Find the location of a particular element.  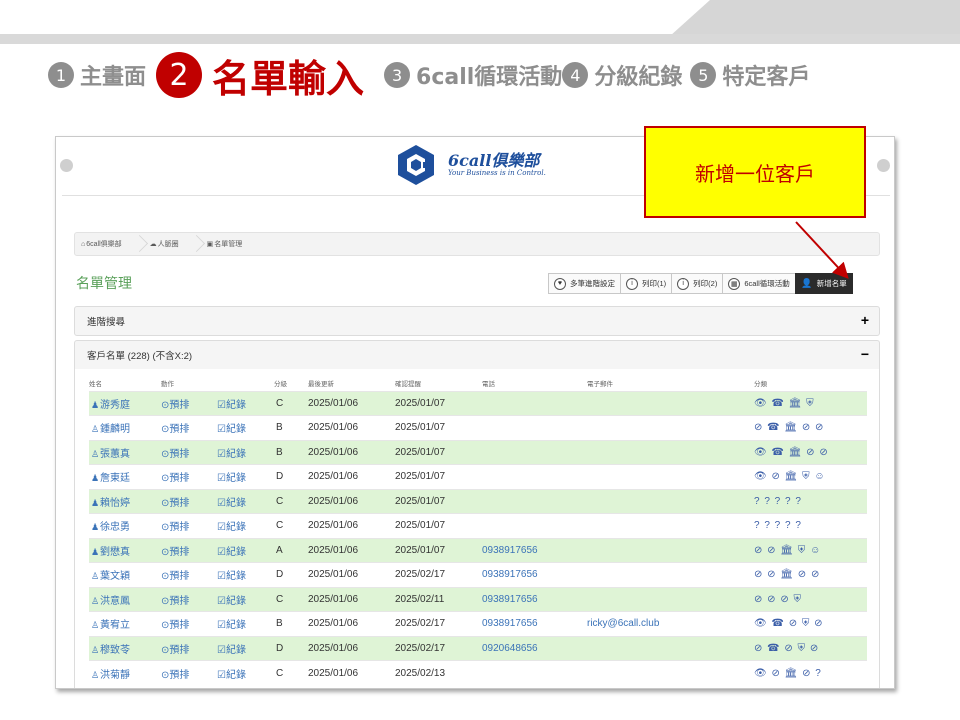

category-icons: 👁 ☎ 🏛 ⛨ is located at coordinates (810, 403).